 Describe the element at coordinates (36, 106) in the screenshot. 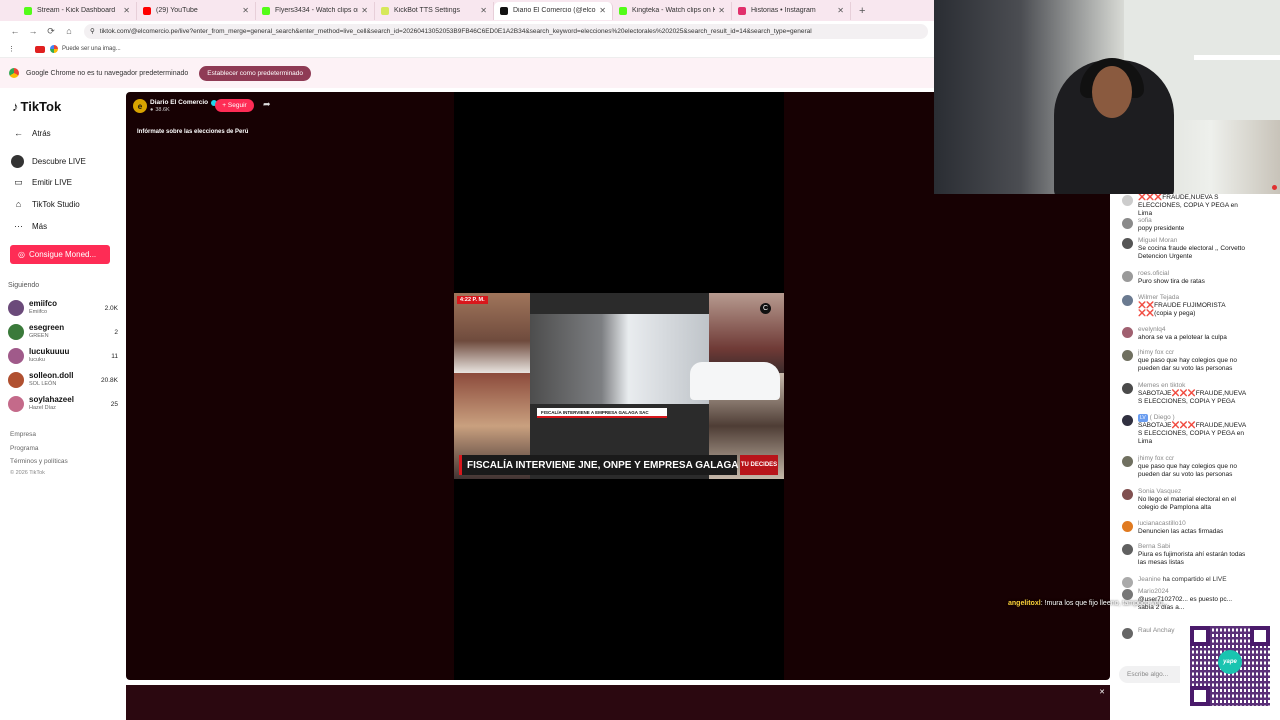

I see `tiktok-logo: ♪ TikTok` at that location.